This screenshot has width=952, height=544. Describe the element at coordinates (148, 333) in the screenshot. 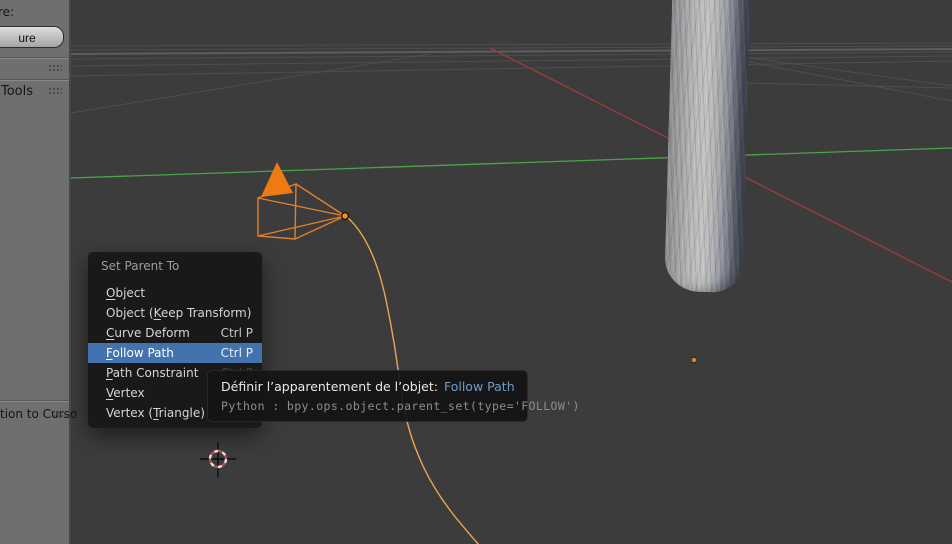

I see `menu-item-label: Curve Deform` at that location.